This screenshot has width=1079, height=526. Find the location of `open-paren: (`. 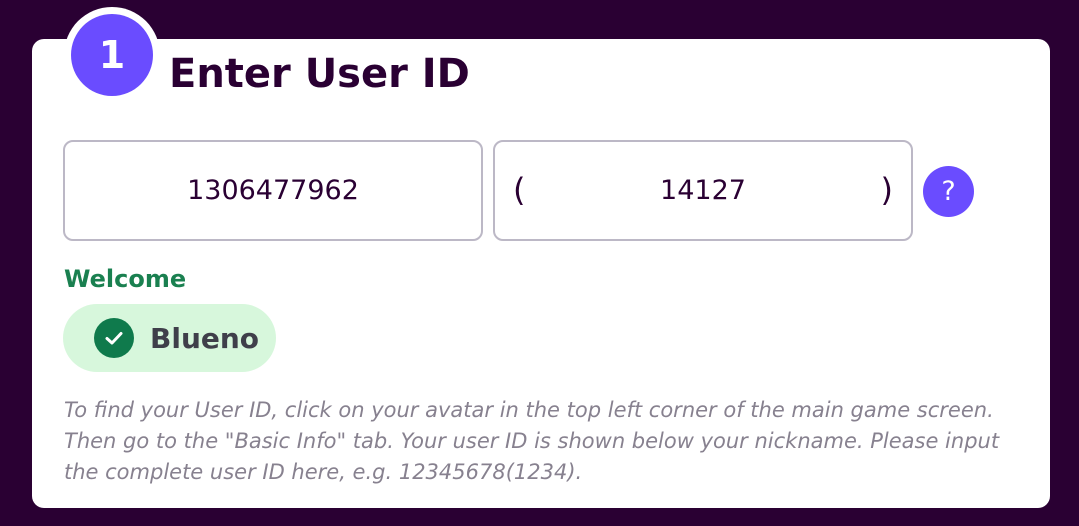

open-paren: ( is located at coordinates (519, 190).